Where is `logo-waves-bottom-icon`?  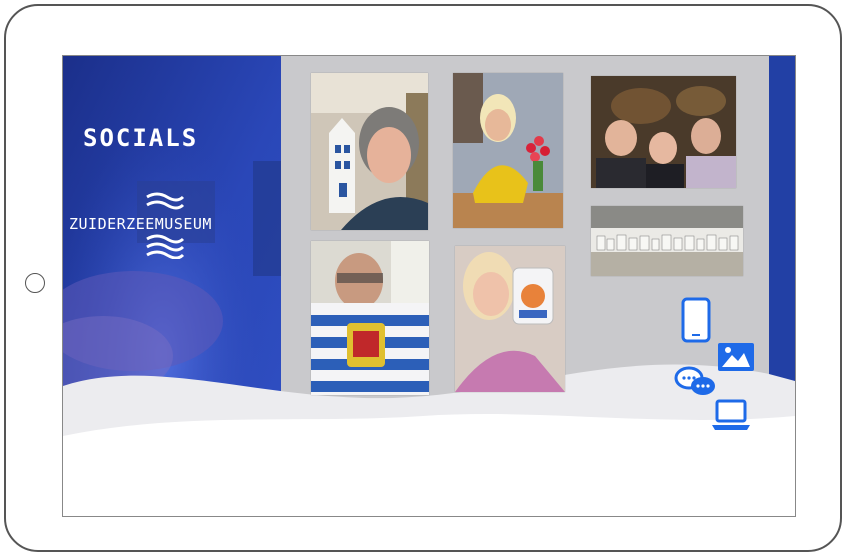
logo-waves-bottom-icon is located at coordinates (165, 246).